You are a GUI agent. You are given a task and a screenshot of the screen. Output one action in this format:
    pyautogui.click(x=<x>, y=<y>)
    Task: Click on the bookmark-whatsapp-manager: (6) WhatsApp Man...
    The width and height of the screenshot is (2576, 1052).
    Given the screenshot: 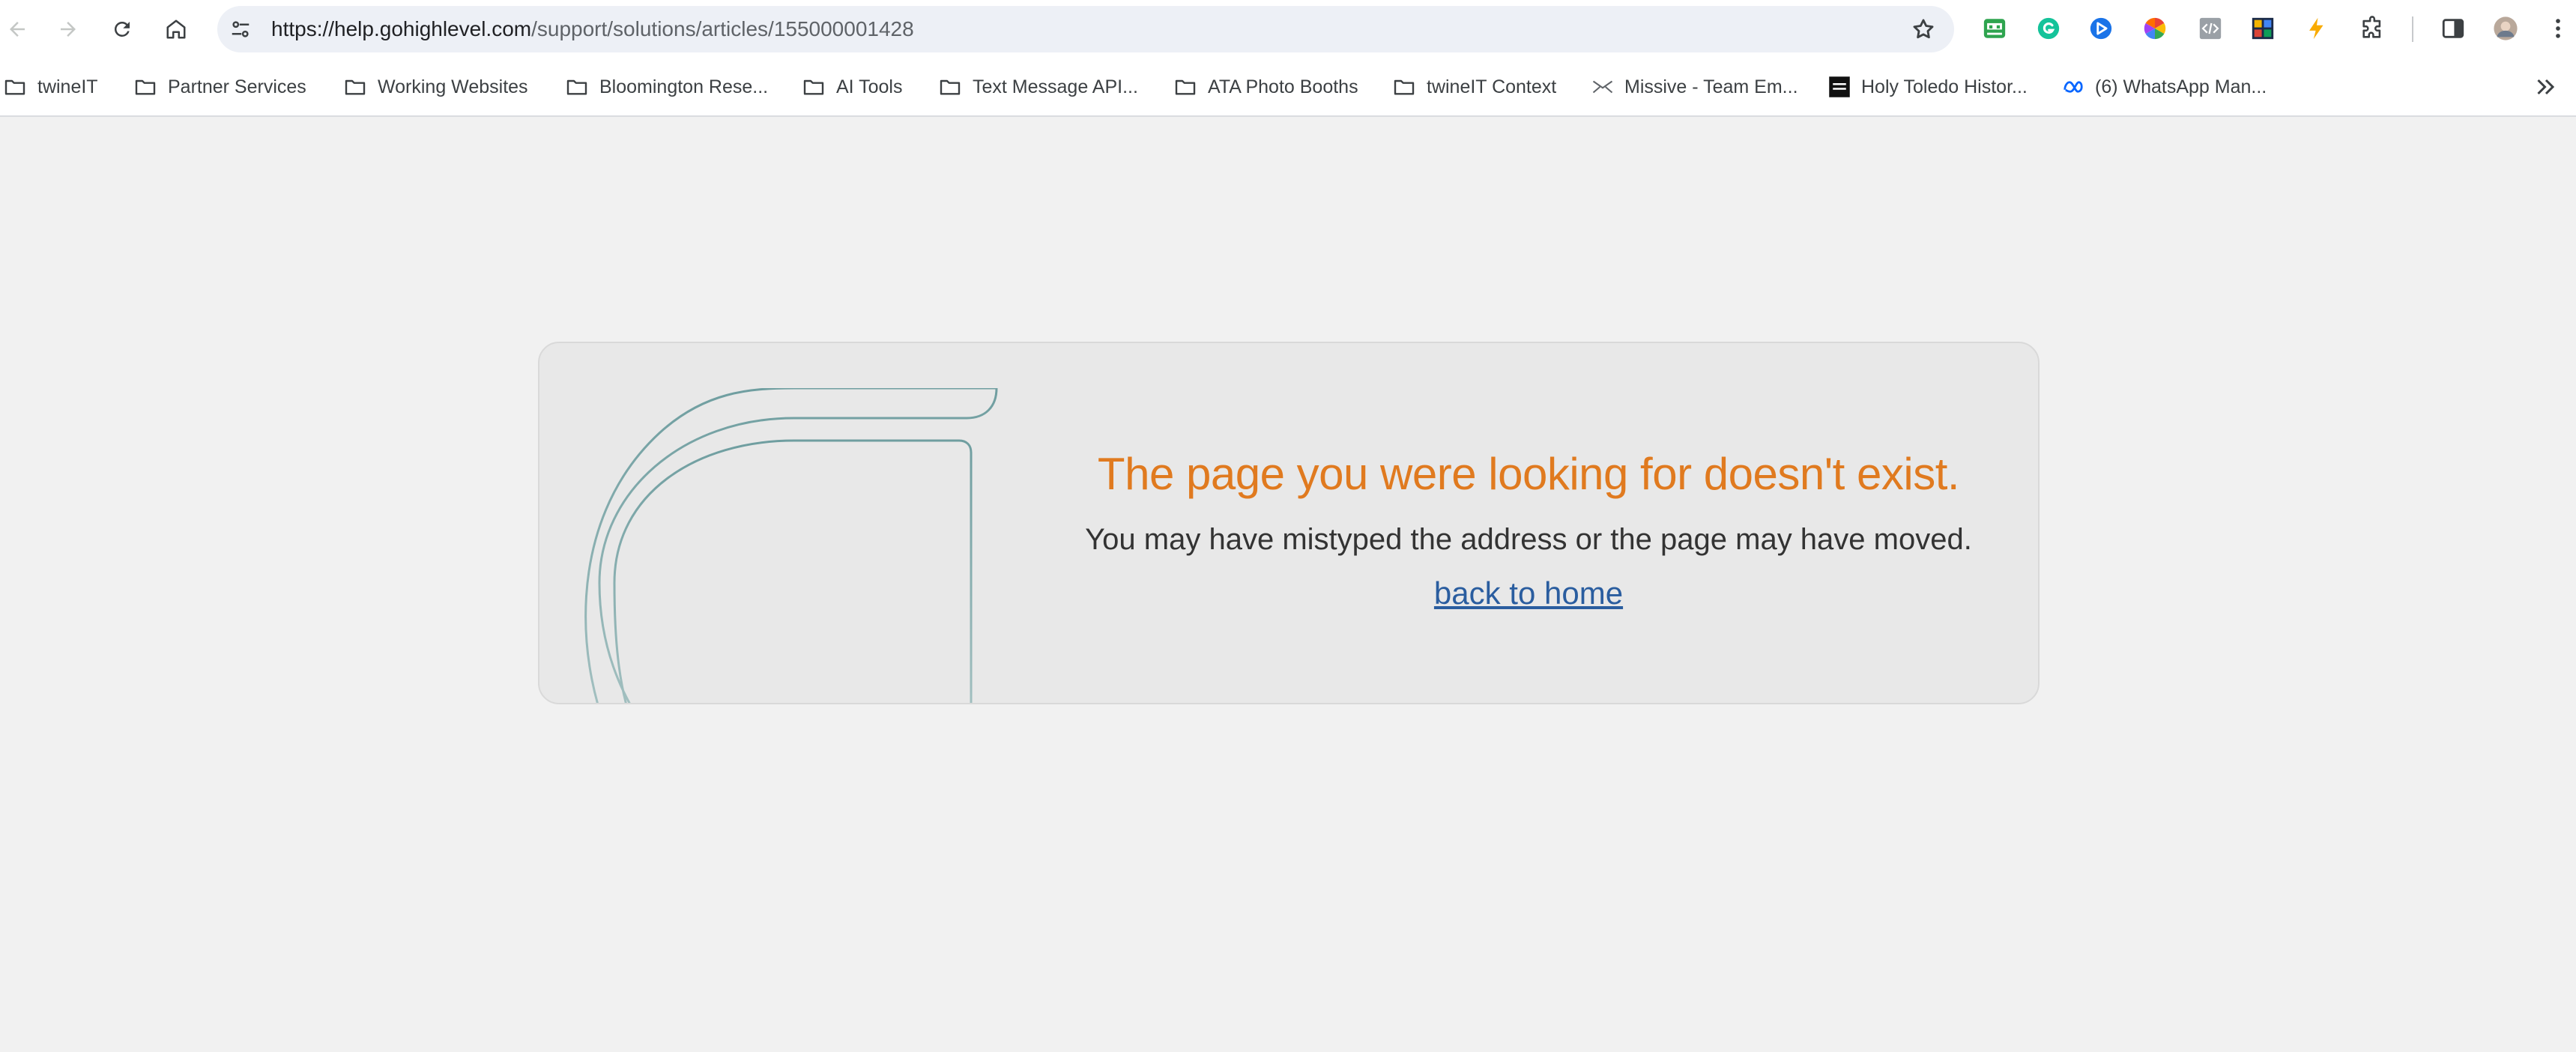 What is the action you would take?
    pyautogui.click(x=2164, y=87)
    